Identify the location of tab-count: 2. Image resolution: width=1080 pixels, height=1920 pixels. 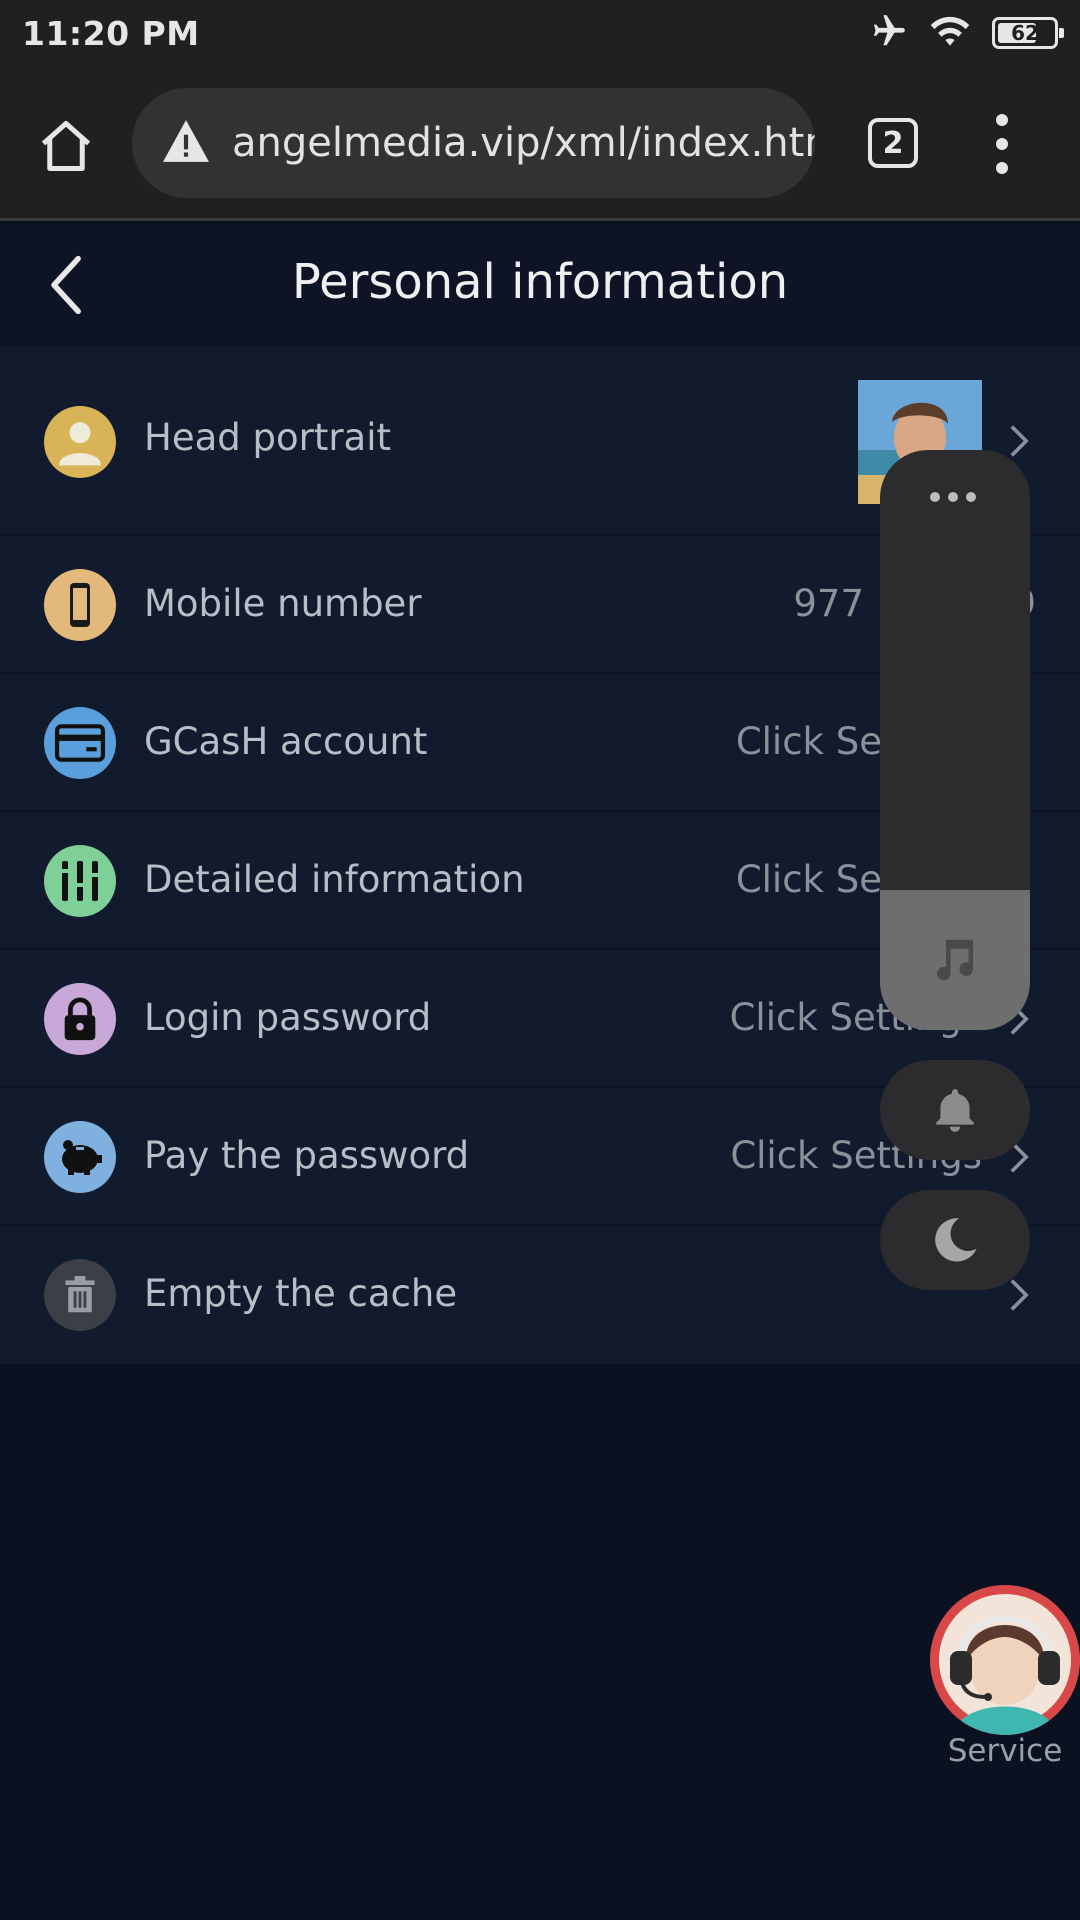
(893, 143).